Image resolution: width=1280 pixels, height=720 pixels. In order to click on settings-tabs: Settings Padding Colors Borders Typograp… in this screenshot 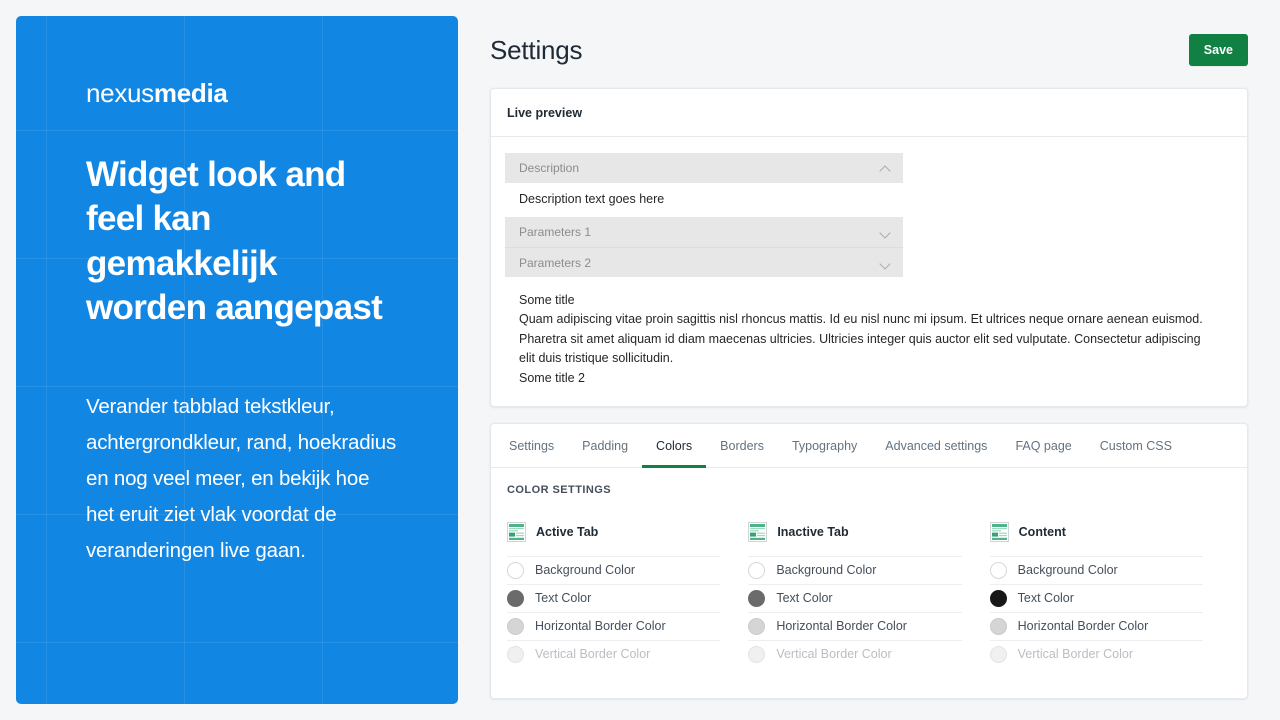, I will do `click(869, 446)`.